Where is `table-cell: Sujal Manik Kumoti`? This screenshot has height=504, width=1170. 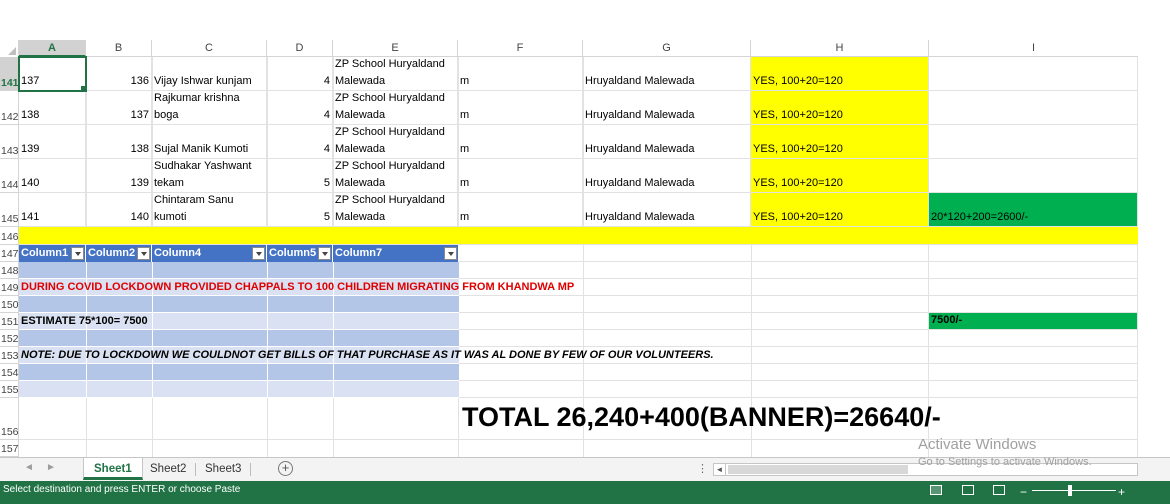
table-cell: Sujal Manik Kumoti is located at coordinates (209, 142).